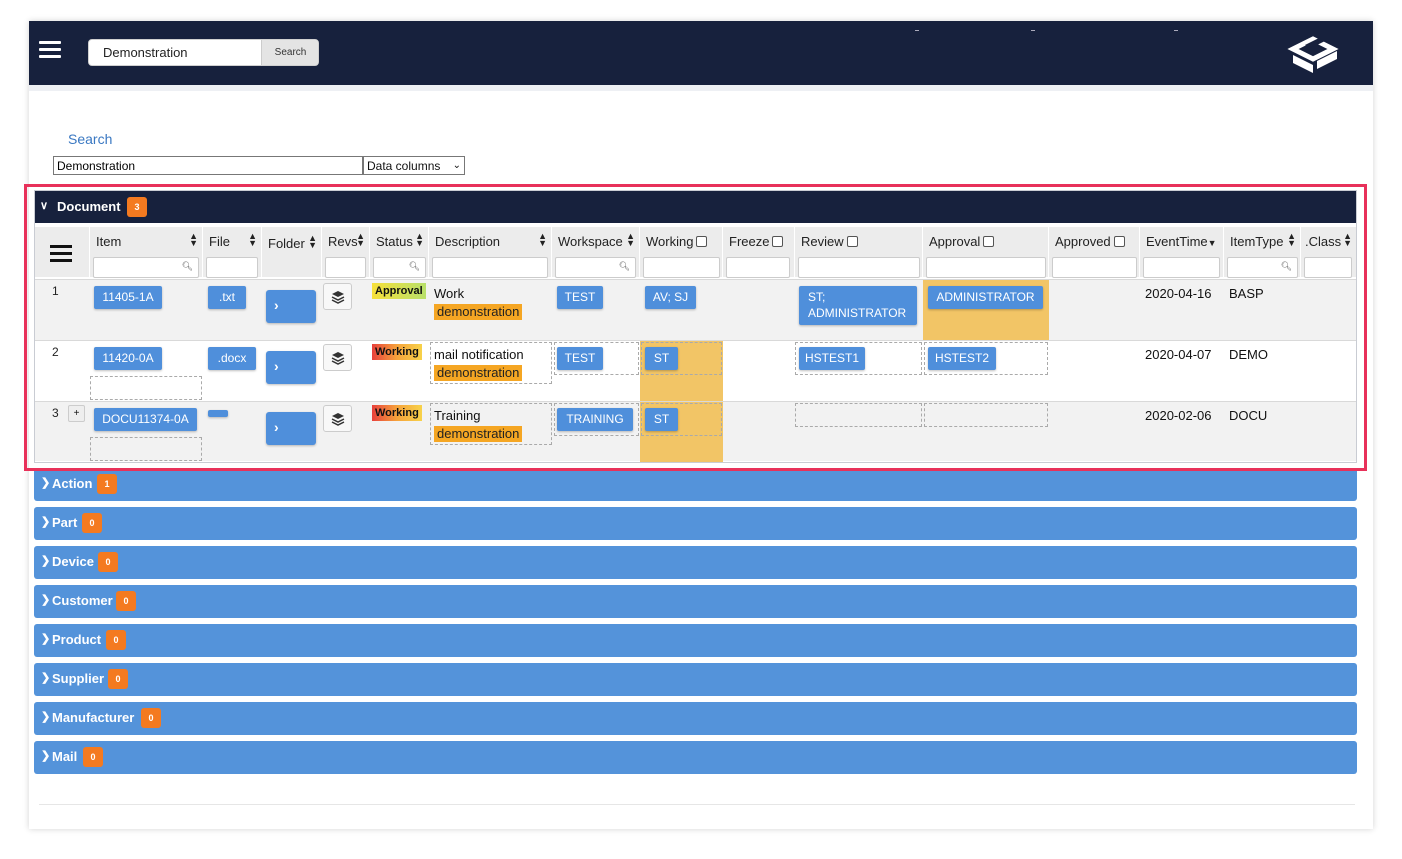 This screenshot has width=1402, height=859. I want to click on document-section-header: ∨ Document 3, so click(695, 207).